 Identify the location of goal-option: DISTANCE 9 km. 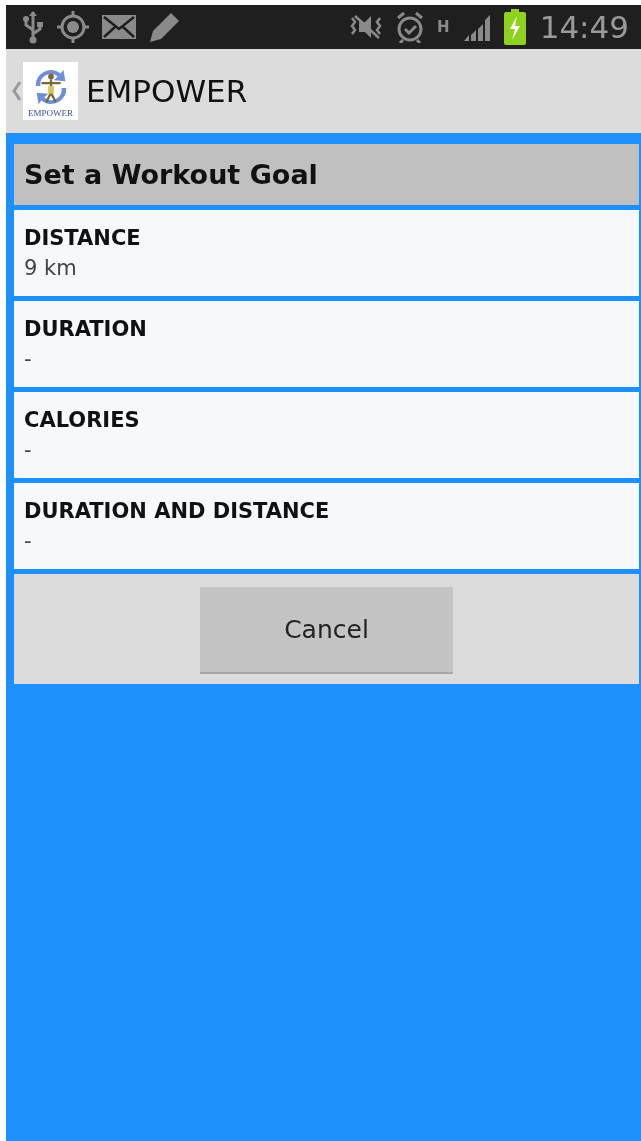
(326, 253).